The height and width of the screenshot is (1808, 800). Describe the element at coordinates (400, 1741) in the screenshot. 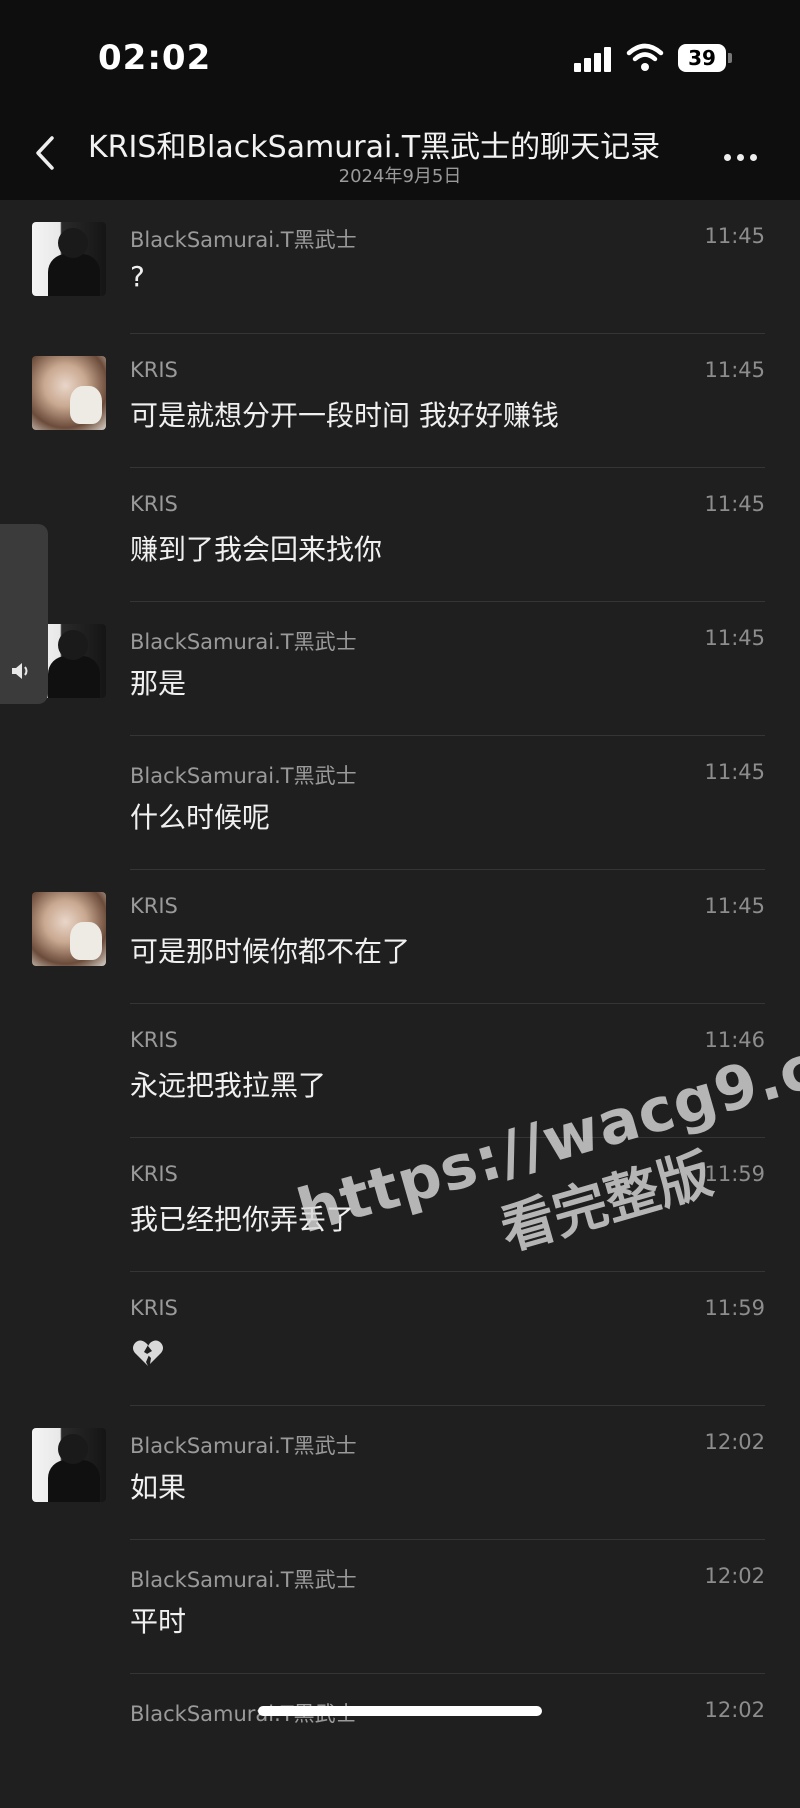

I see `list-item: BlackSamurai.T黑武士 12:02` at that location.